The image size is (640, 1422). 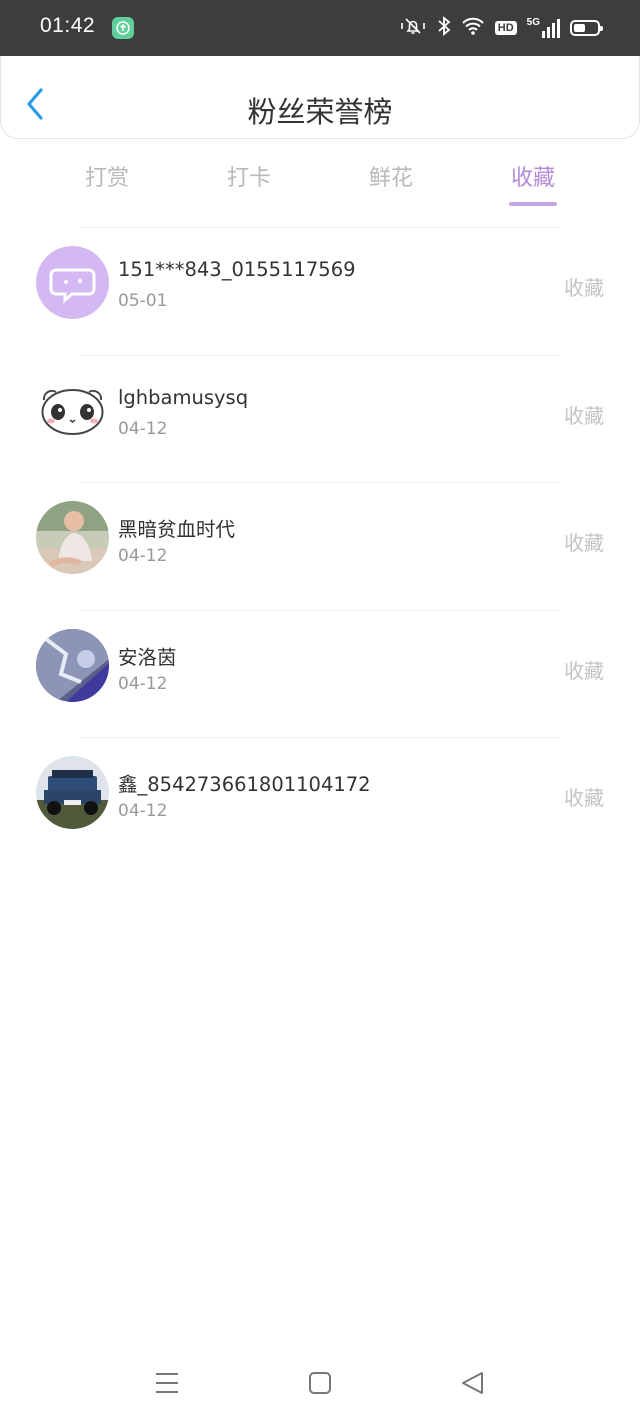 I want to click on status-bar: 01:42 HD 5G, so click(x=320, y=28).